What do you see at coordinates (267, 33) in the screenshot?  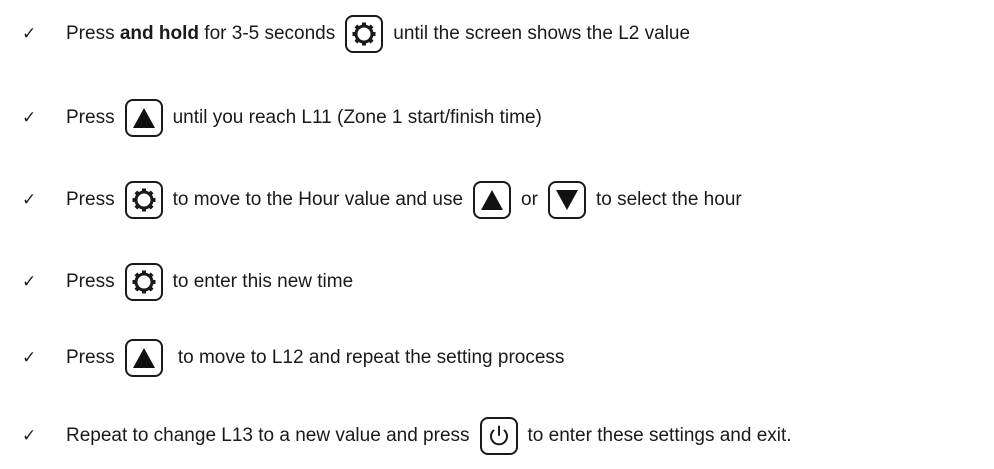 I see `step-text-segment: for 3-5 seconds` at bounding box center [267, 33].